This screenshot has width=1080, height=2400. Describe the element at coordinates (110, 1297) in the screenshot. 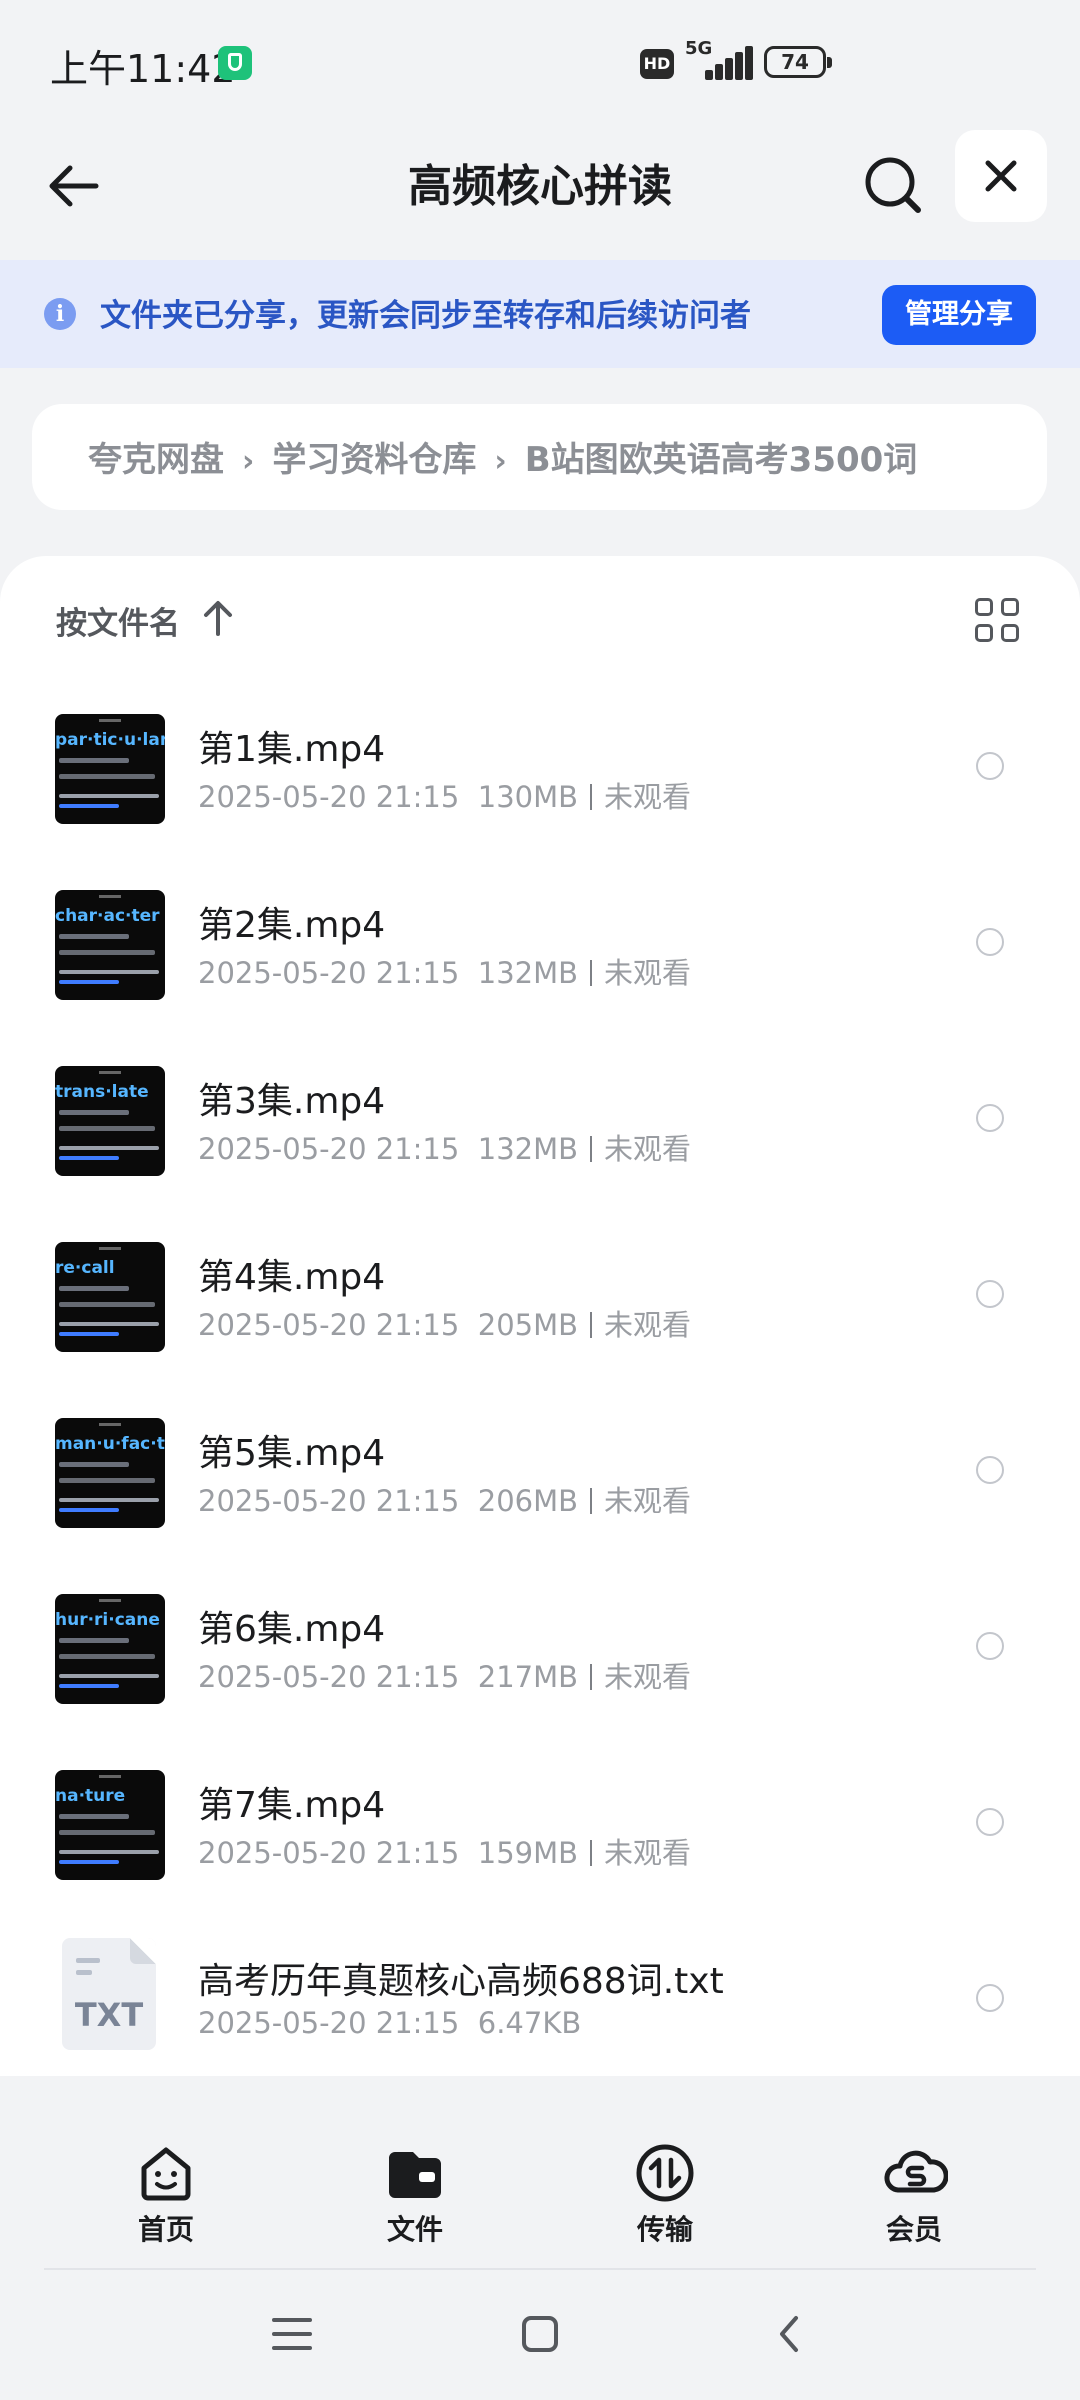

I see `video-thumbnail: re·call` at that location.